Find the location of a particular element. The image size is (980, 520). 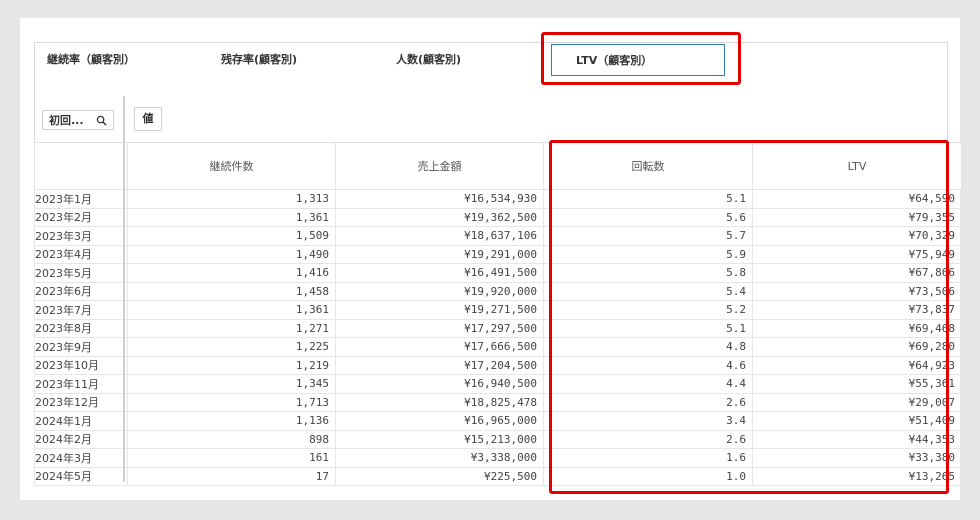

table-cell: ¥19,362,500 is located at coordinates (439, 217).